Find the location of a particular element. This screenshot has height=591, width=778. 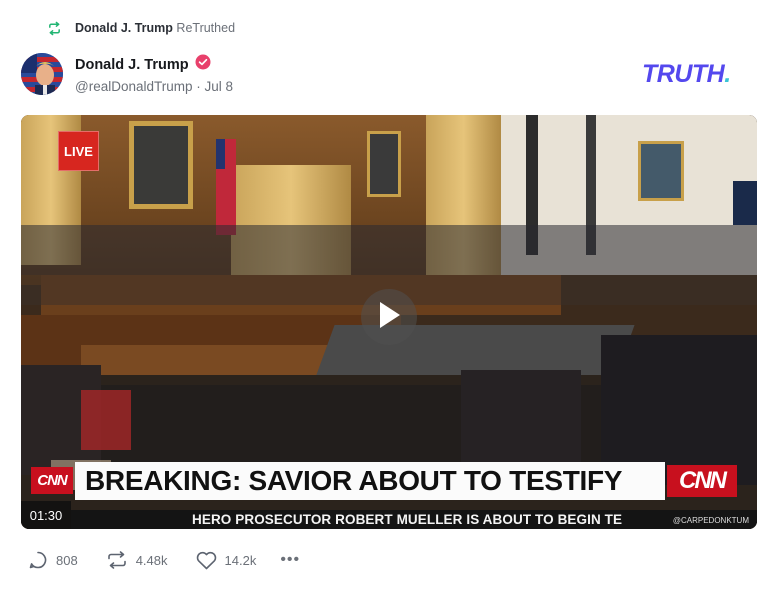

logo-text: TRUTH is located at coordinates (683, 74).